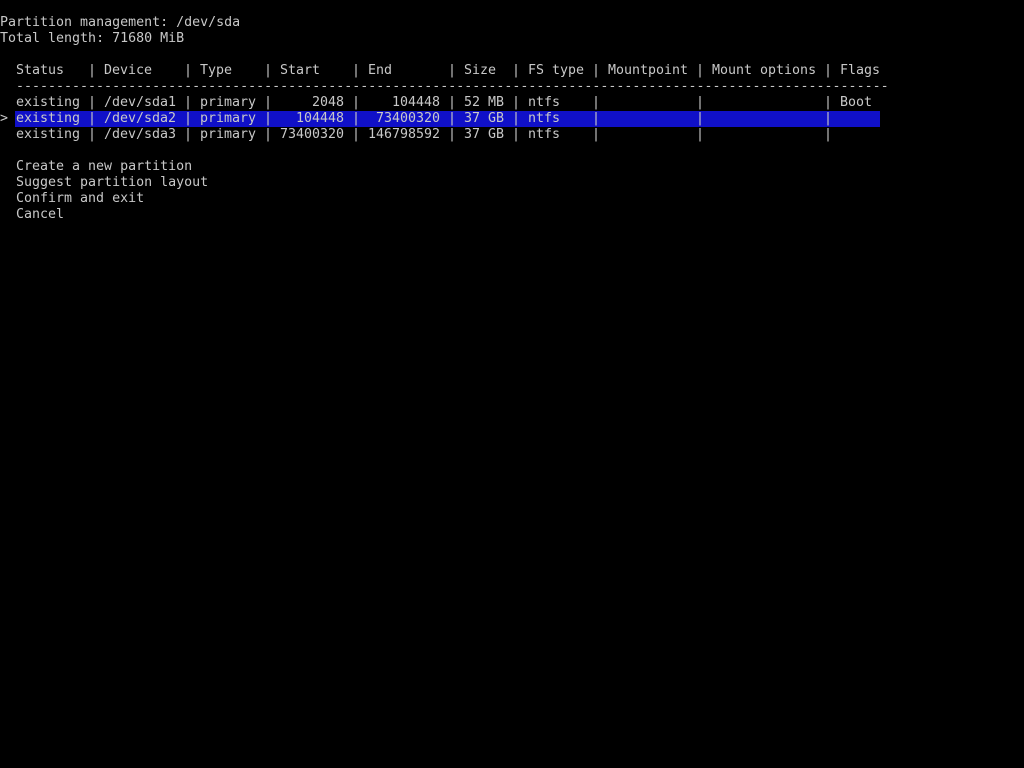 The height and width of the screenshot is (768, 1024). What do you see at coordinates (112, 183) in the screenshot?
I see `menu-item-suggest-layout: Suggest partition layout` at bounding box center [112, 183].